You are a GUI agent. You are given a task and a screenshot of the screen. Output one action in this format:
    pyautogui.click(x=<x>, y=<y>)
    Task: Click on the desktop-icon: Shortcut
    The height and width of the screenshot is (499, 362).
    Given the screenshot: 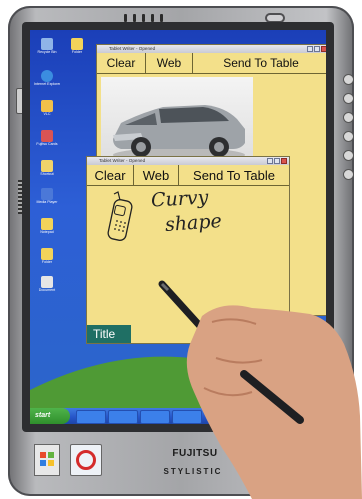 What is the action you would take?
    pyautogui.click(x=47, y=168)
    